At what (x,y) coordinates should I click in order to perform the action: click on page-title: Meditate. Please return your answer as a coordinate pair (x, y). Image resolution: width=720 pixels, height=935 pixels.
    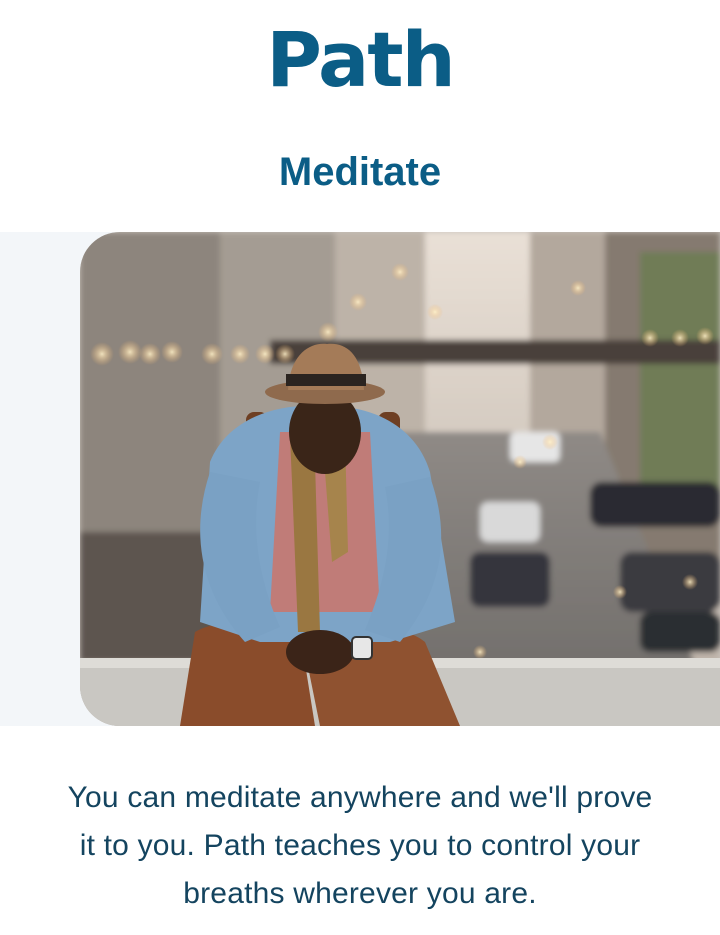
    Looking at the image, I should click on (360, 172).